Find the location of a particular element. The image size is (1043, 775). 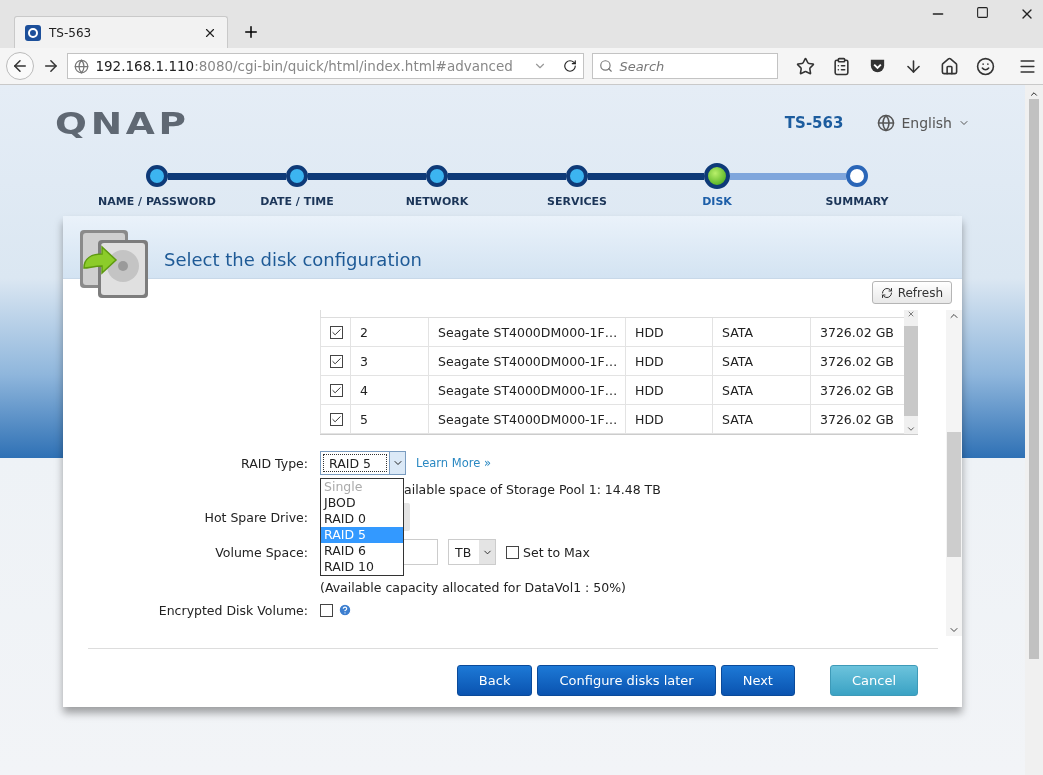

field-label: RAID Type: is located at coordinates (274, 463).